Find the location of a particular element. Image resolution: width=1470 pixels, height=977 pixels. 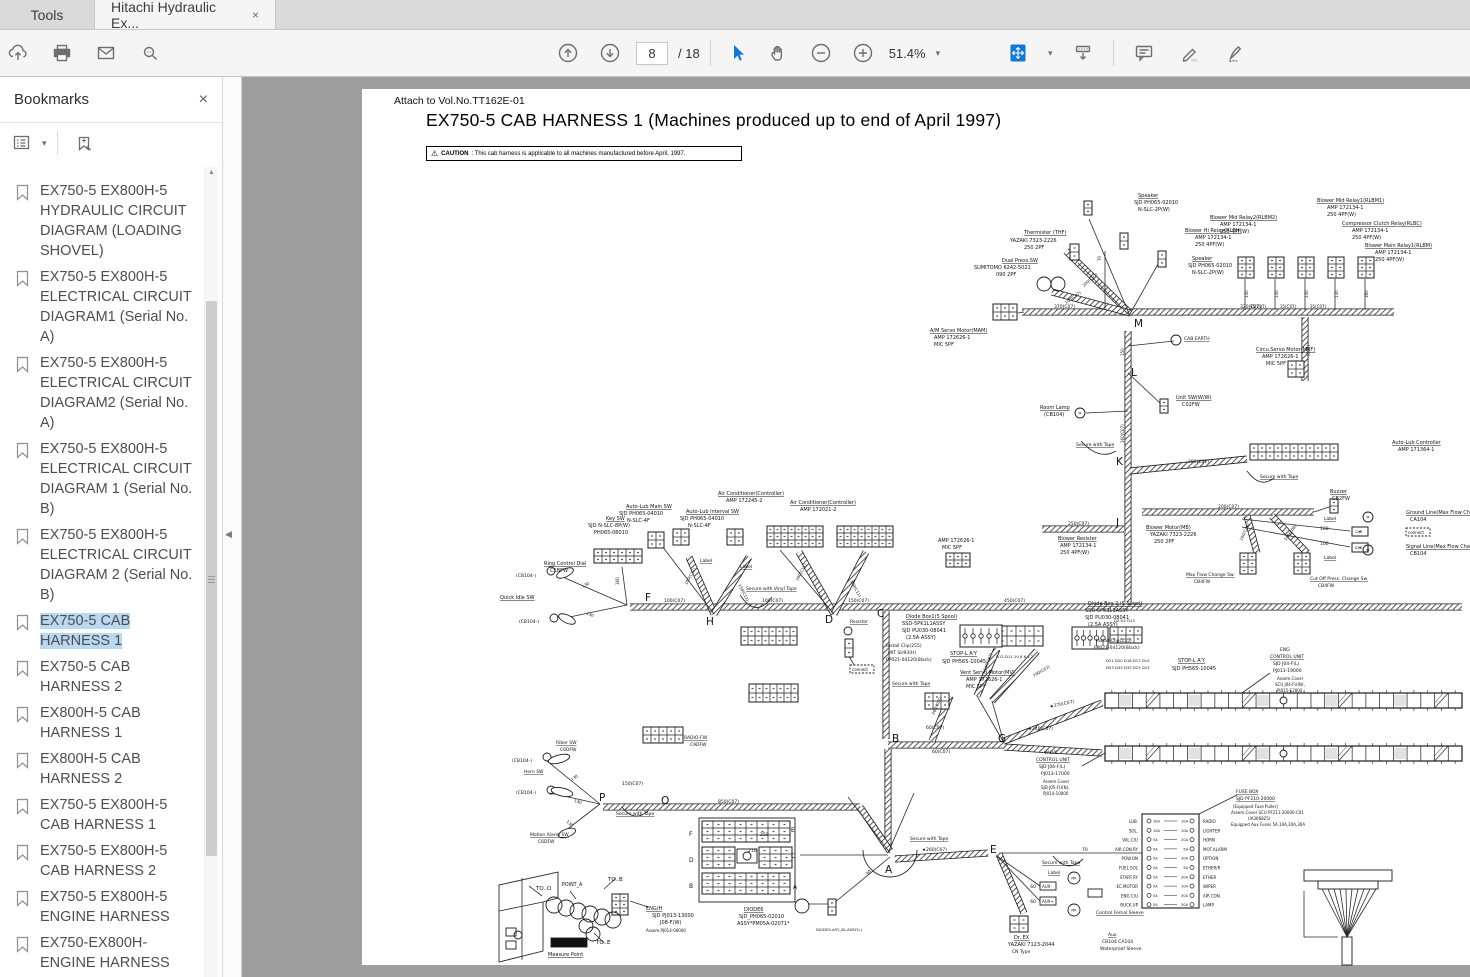

zoom-in-button is located at coordinates (863, 53).